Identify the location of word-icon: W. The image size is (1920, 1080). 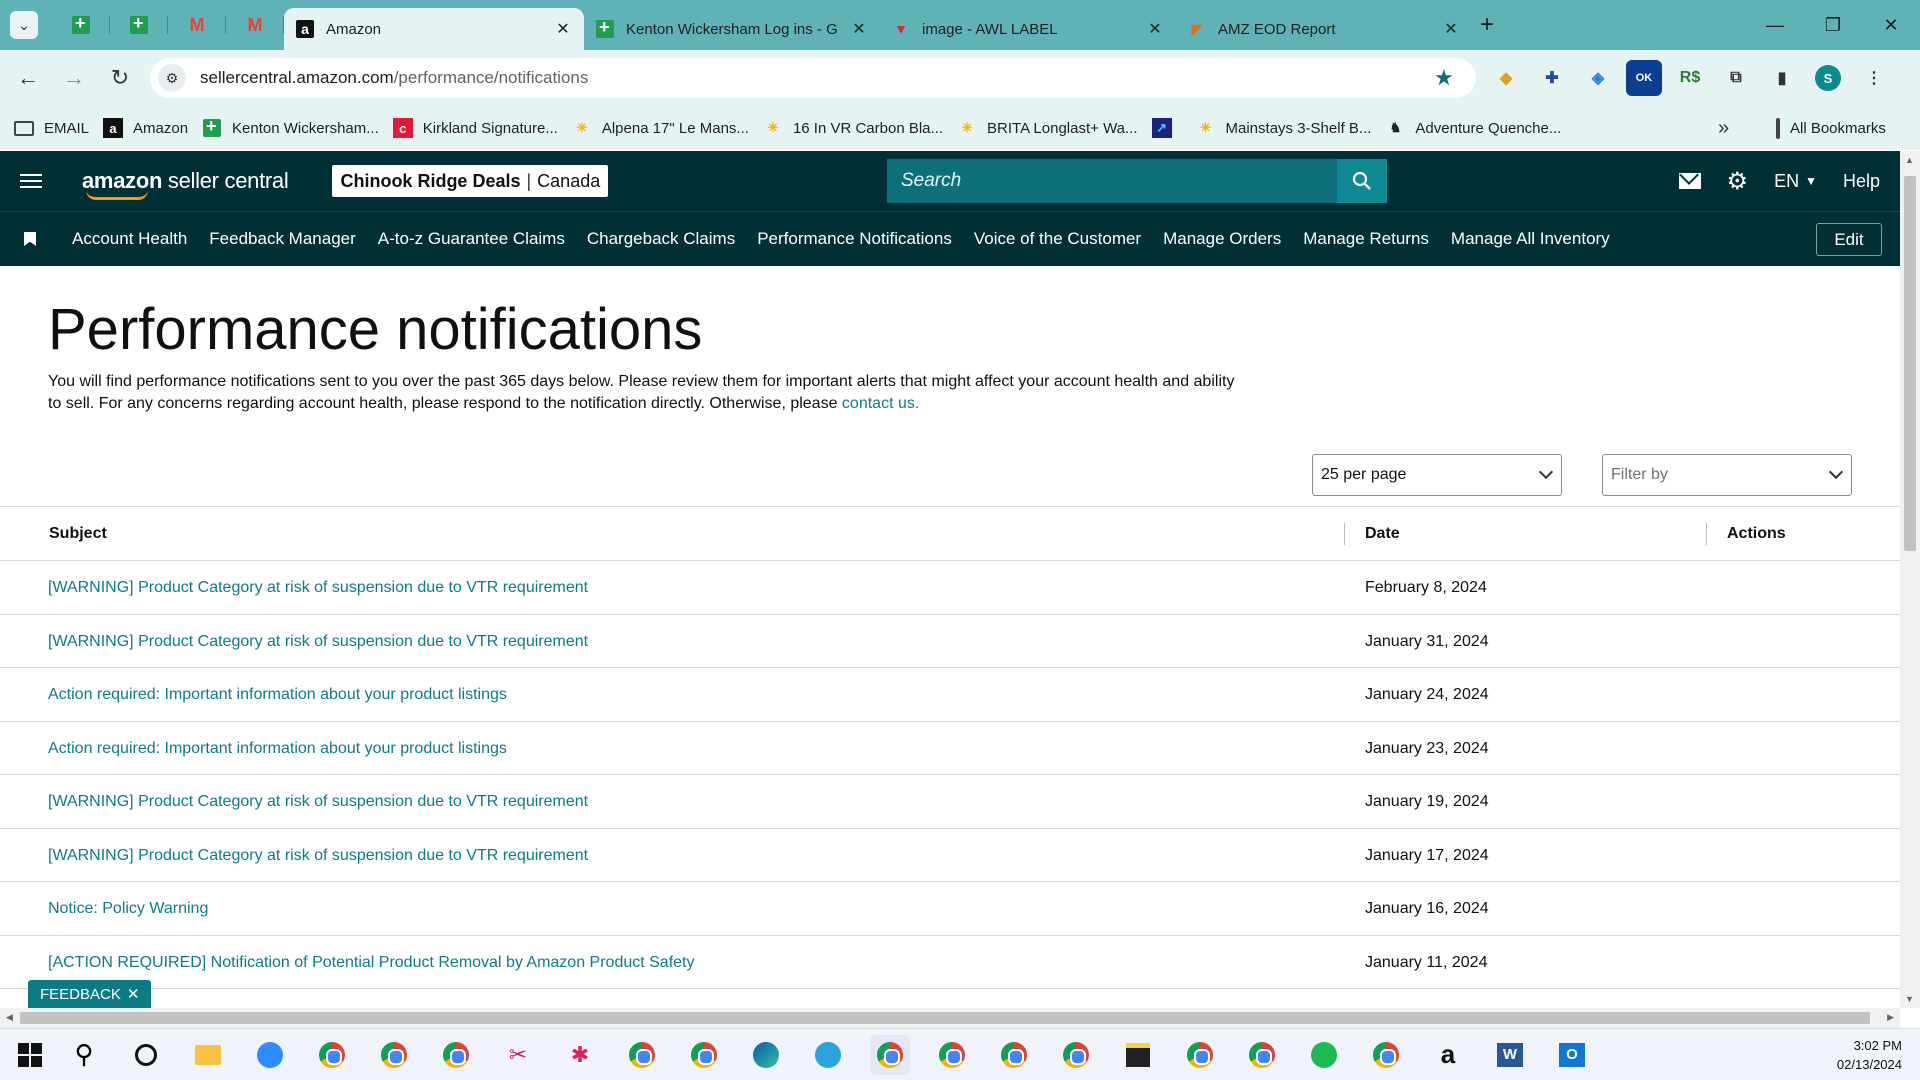
(1510, 1055).